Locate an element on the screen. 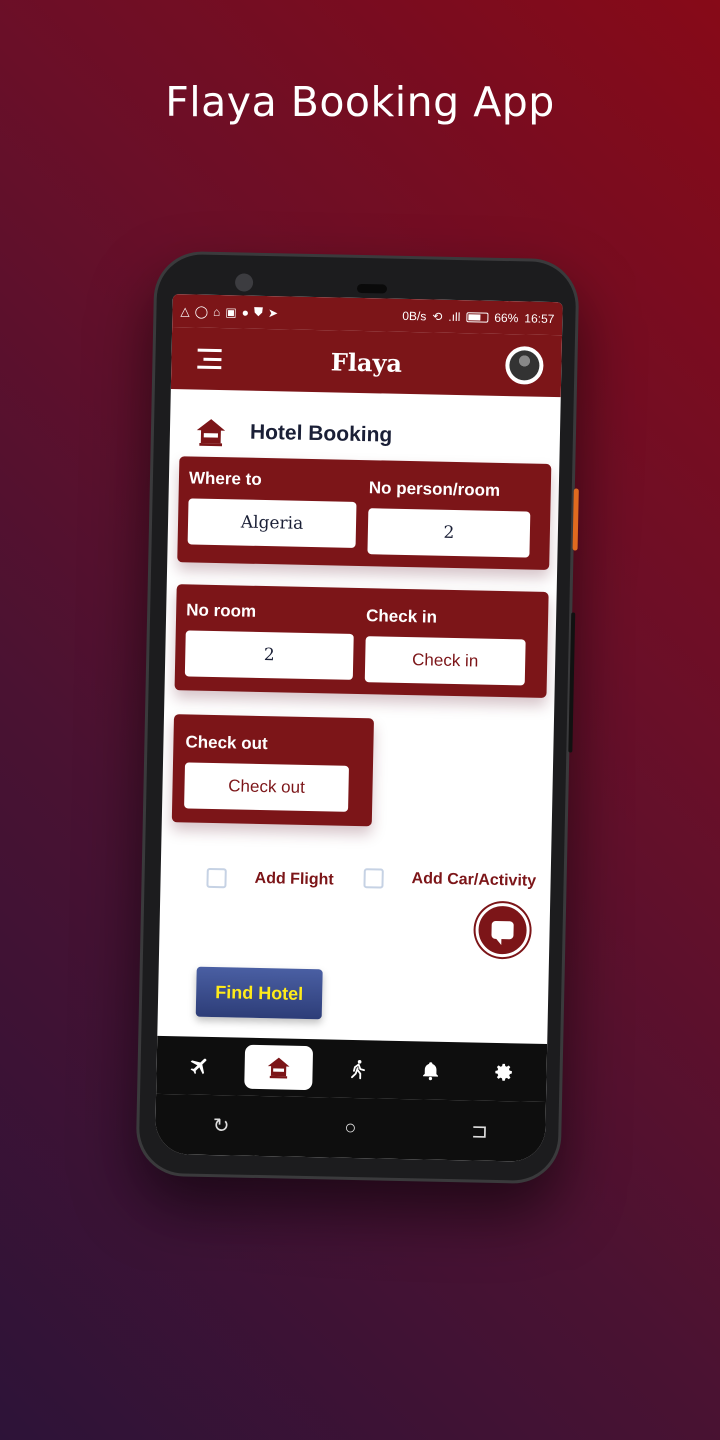 This screenshot has width=720, height=1440. add-car-option: Add Car/Activity is located at coordinates (449, 880).